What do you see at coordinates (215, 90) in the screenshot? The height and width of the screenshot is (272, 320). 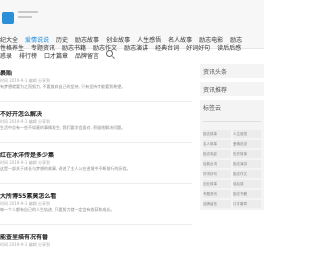 I see `sidebar-heading: 资讯推荐` at bounding box center [215, 90].